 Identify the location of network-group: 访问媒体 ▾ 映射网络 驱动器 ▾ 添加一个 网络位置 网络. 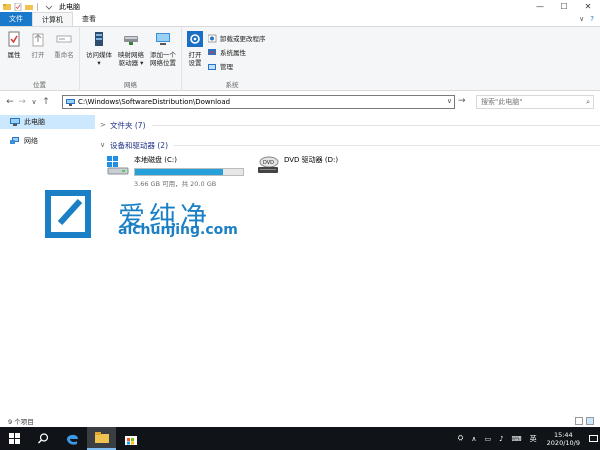
(131, 59).